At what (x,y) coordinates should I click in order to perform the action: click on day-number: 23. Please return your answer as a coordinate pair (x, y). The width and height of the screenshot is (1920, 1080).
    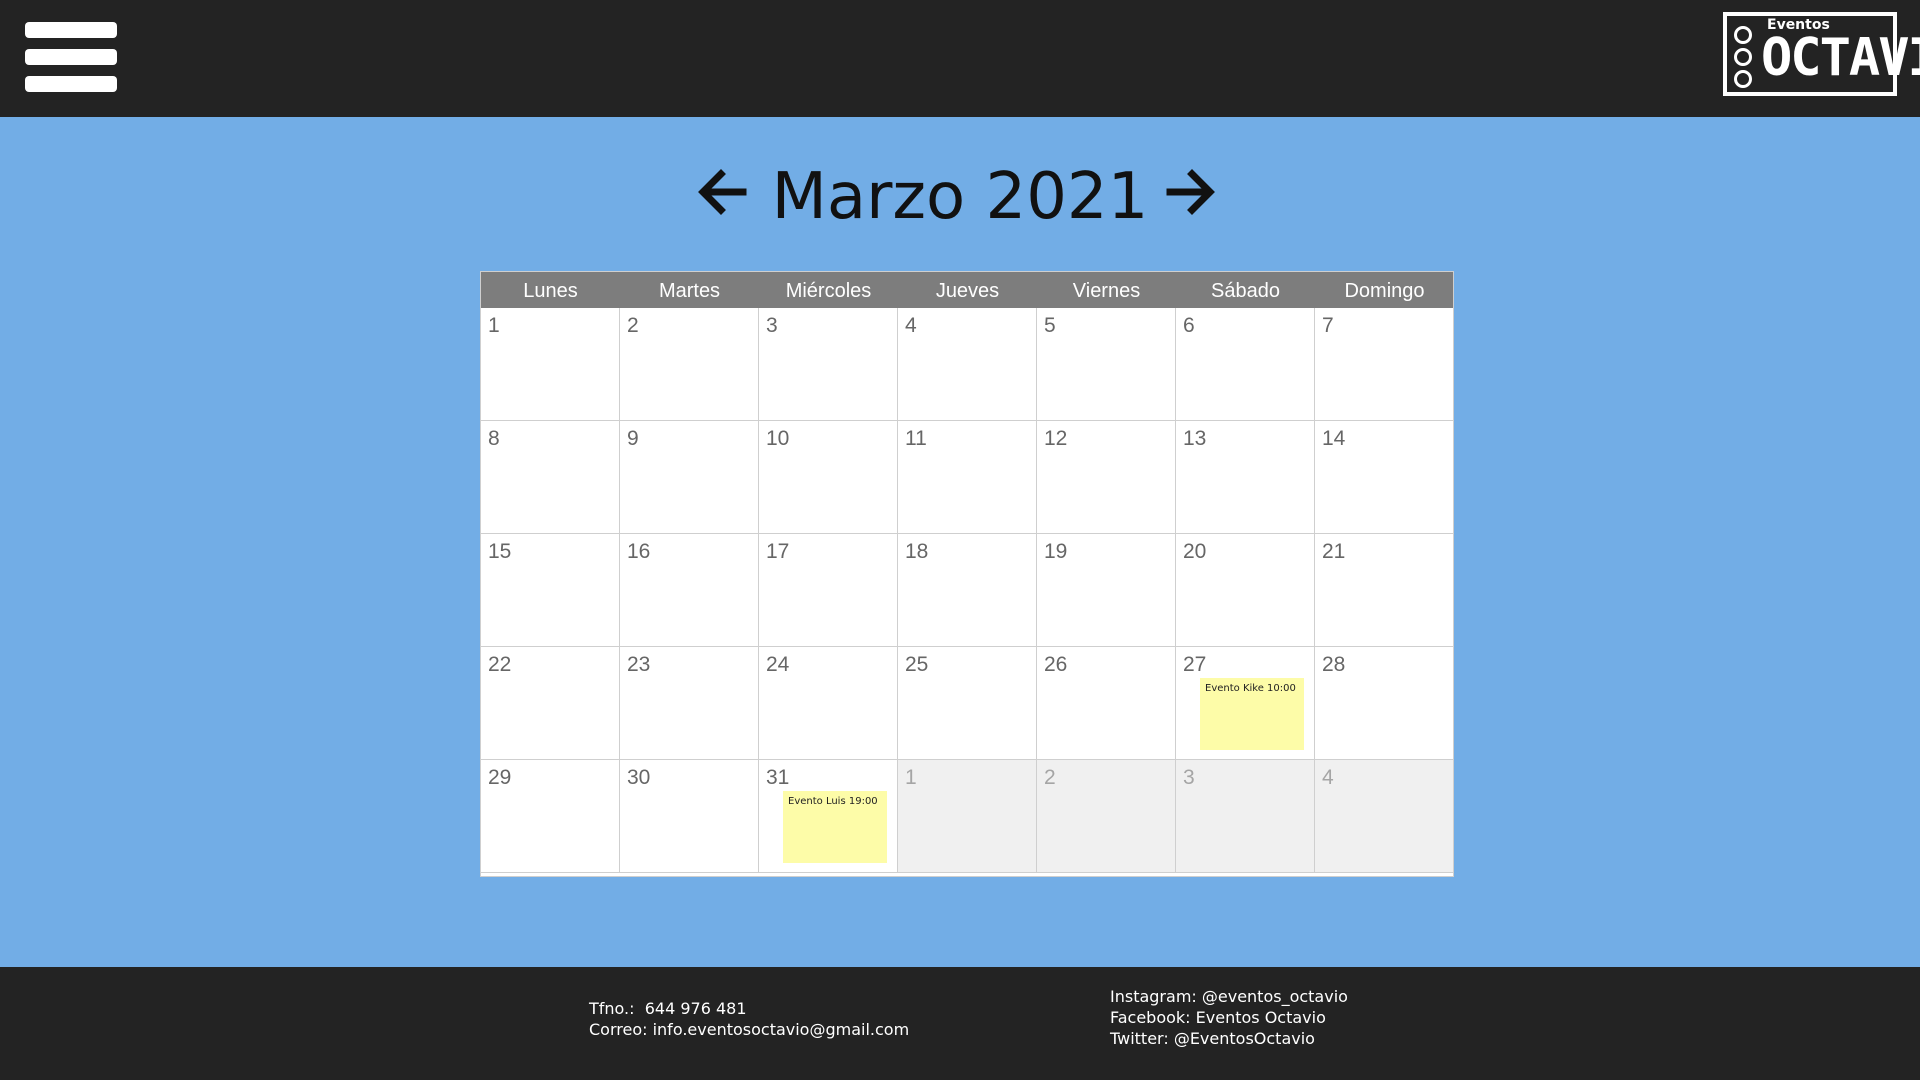
    Looking at the image, I should click on (639, 664).